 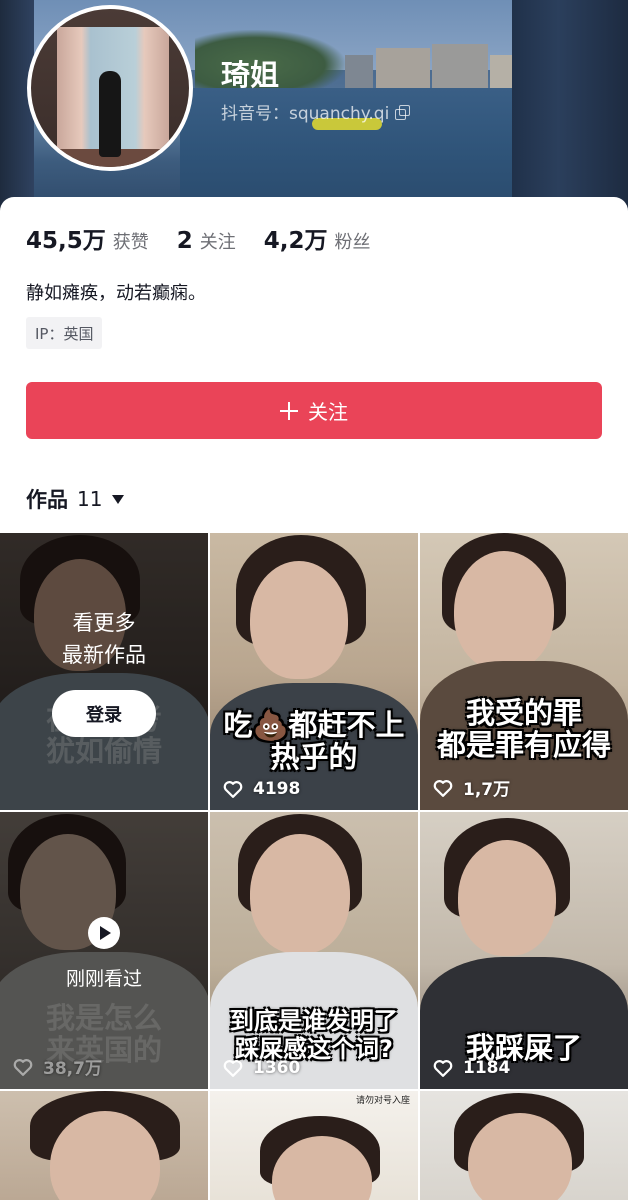 I want to click on avatar-figure, so click(x=110, y=114).